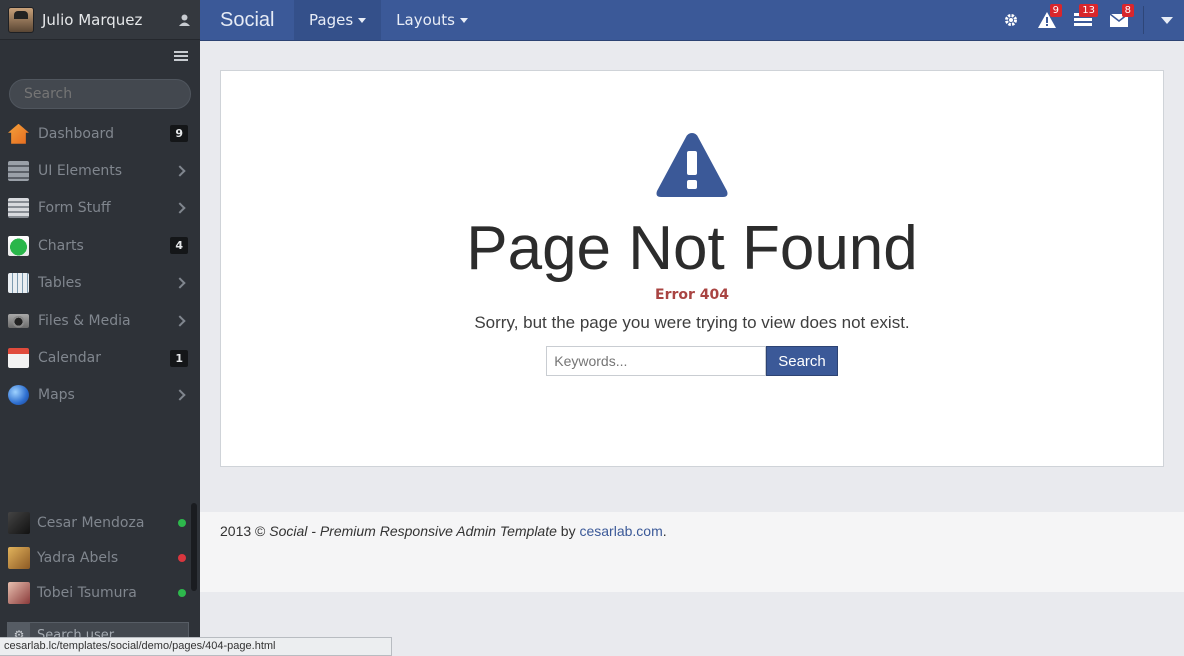 The width and height of the screenshot is (1184, 656). I want to click on sidebar-item-label: Maps, so click(56, 395).